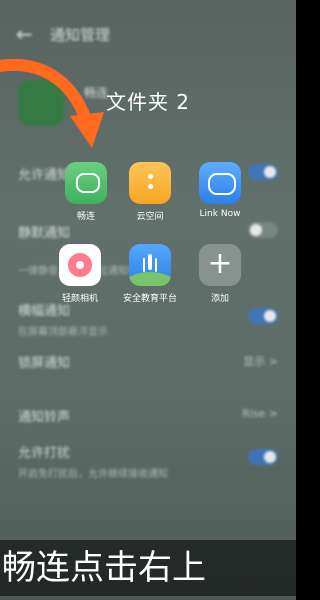 Image resolution: width=320 pixels, height=600 pixels. Describe the element at coordinates (220, 183) in the screenshot. I see `link-now-icon` at that location.